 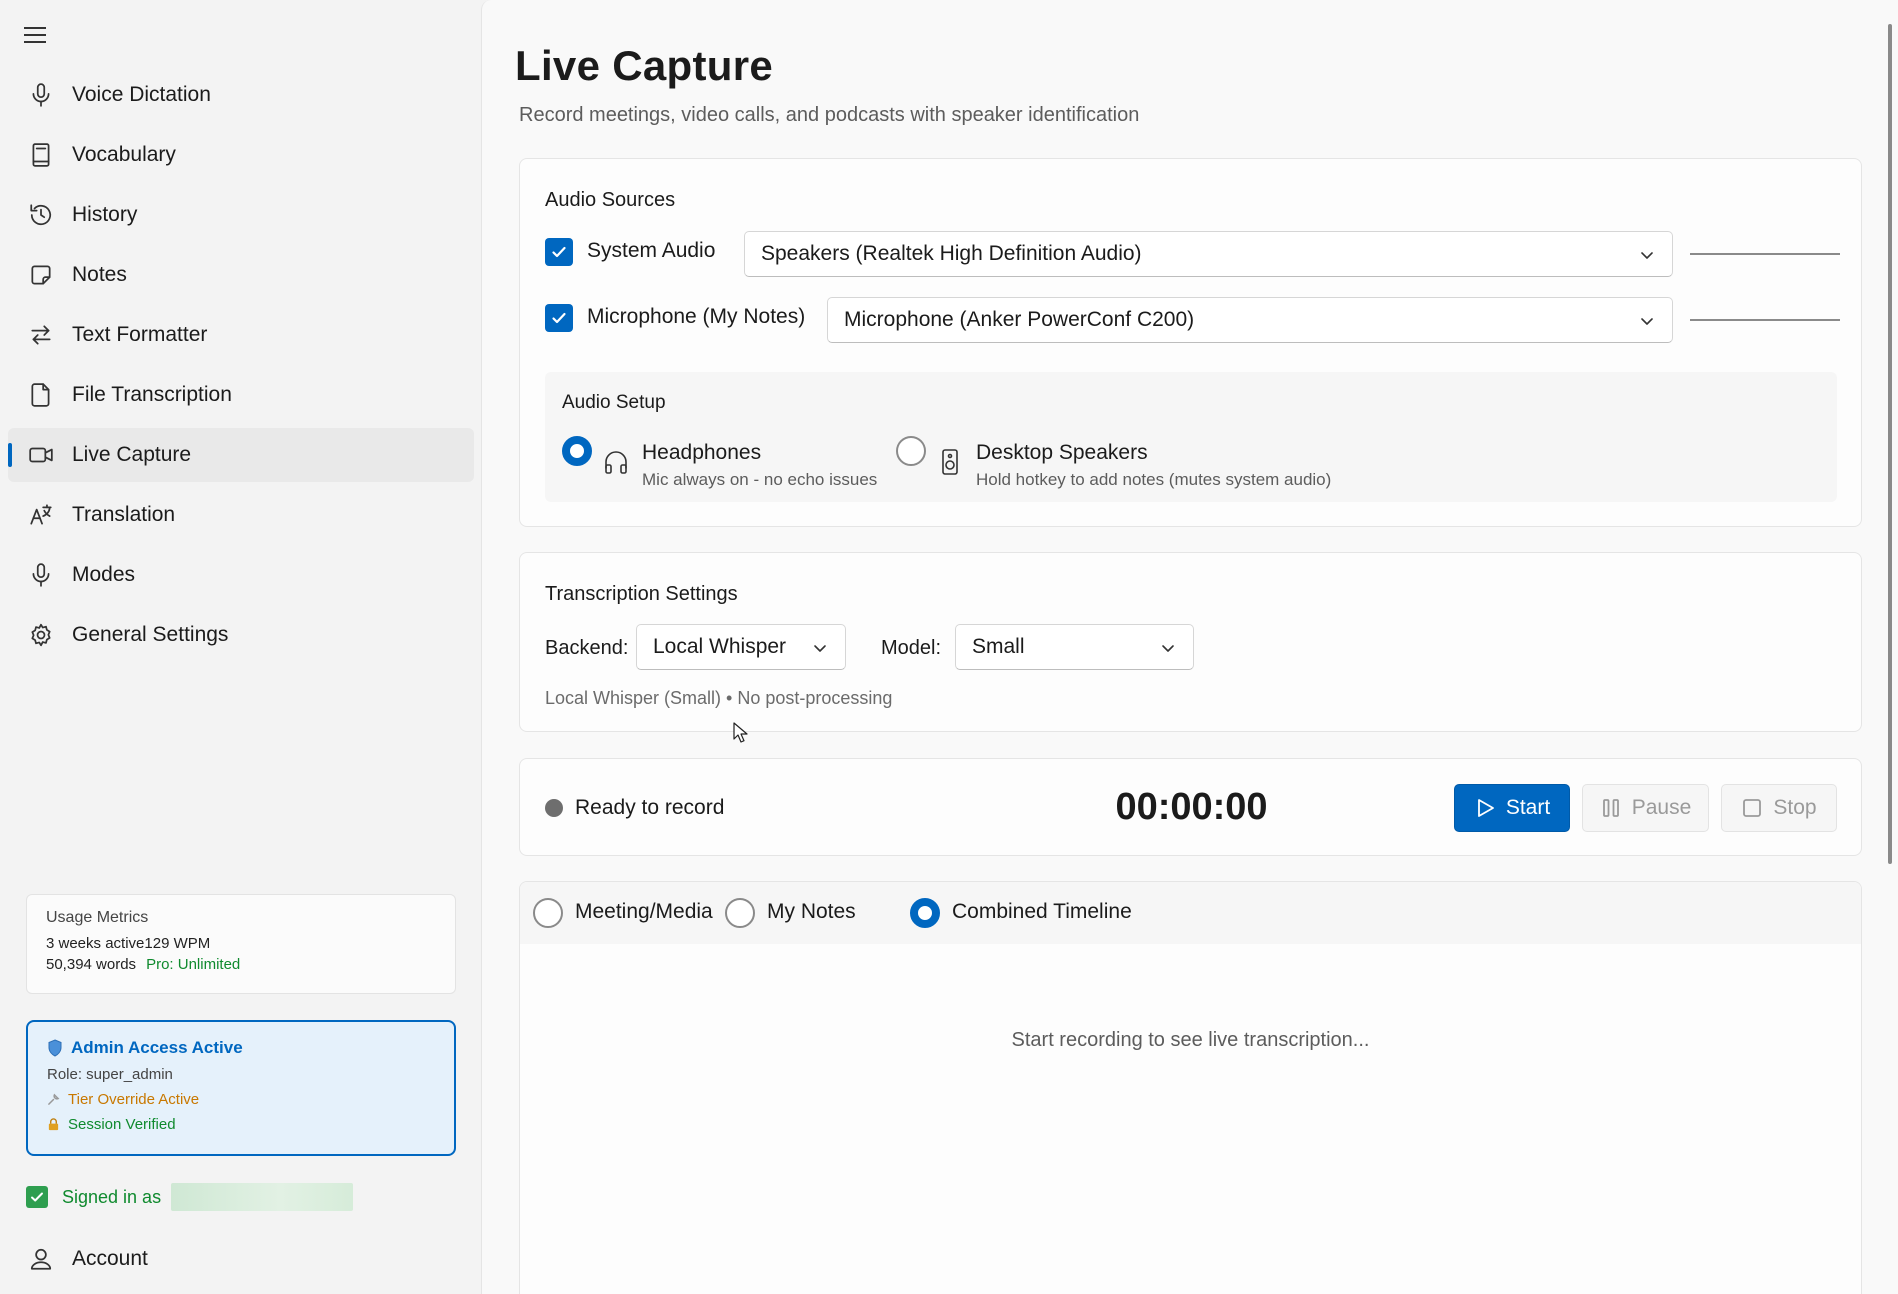 I want to click on swap-arrows-icon, so click(x=41, y=335).